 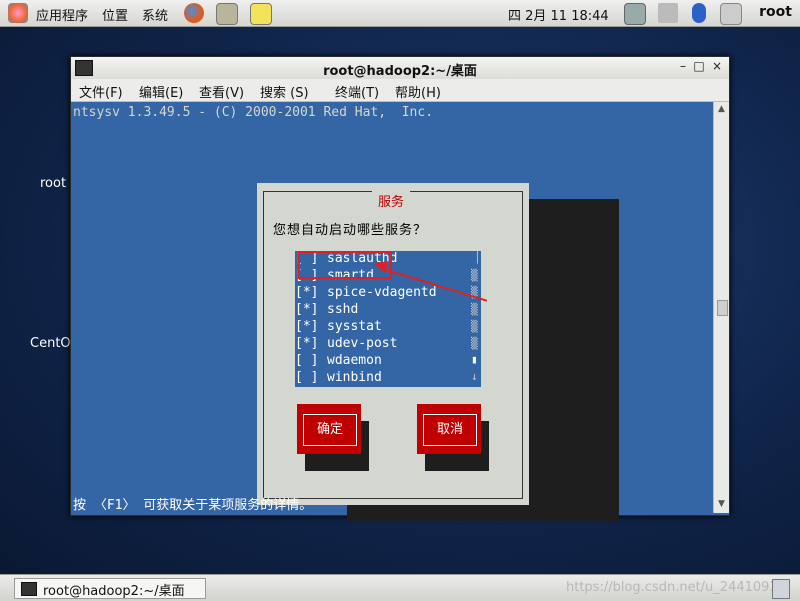 I want to click on scroll-track: ▒ ▒ ▒ ▒ ▒, so click(x=474, y=309).